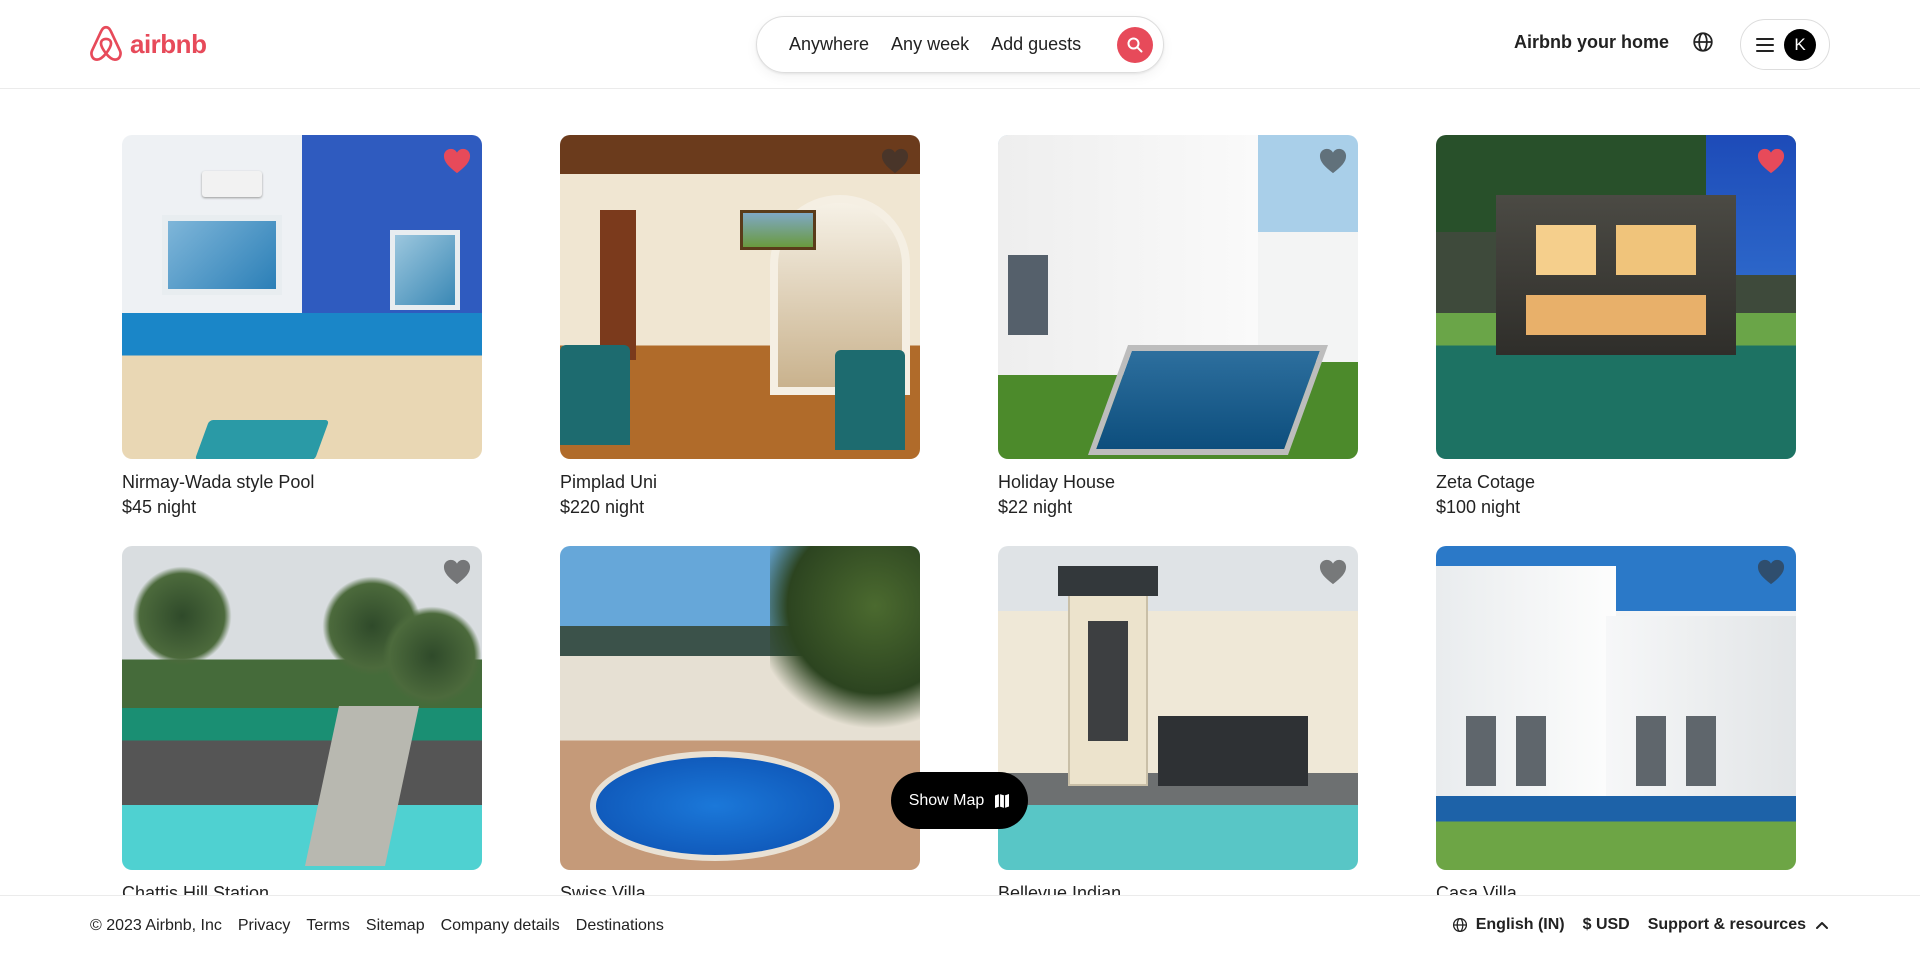  I want to click on show-map-button: Show Map, so click(959, 800).